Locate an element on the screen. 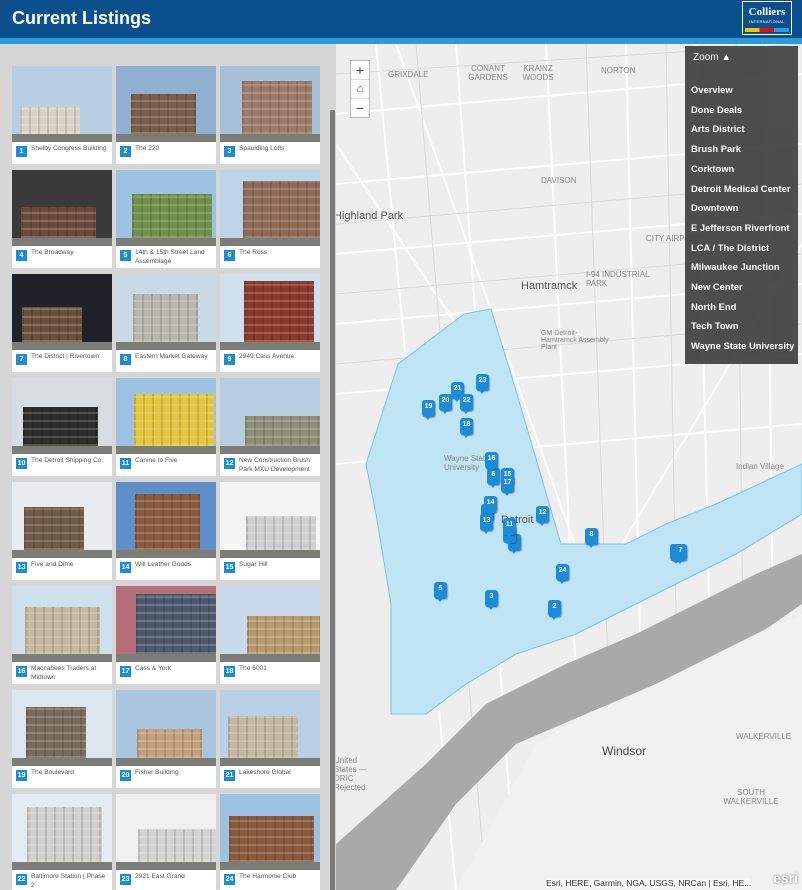 This screenshot has height=890, width=802. listing-card: 23 2921 East Grand is located at coordinates (166, 842).